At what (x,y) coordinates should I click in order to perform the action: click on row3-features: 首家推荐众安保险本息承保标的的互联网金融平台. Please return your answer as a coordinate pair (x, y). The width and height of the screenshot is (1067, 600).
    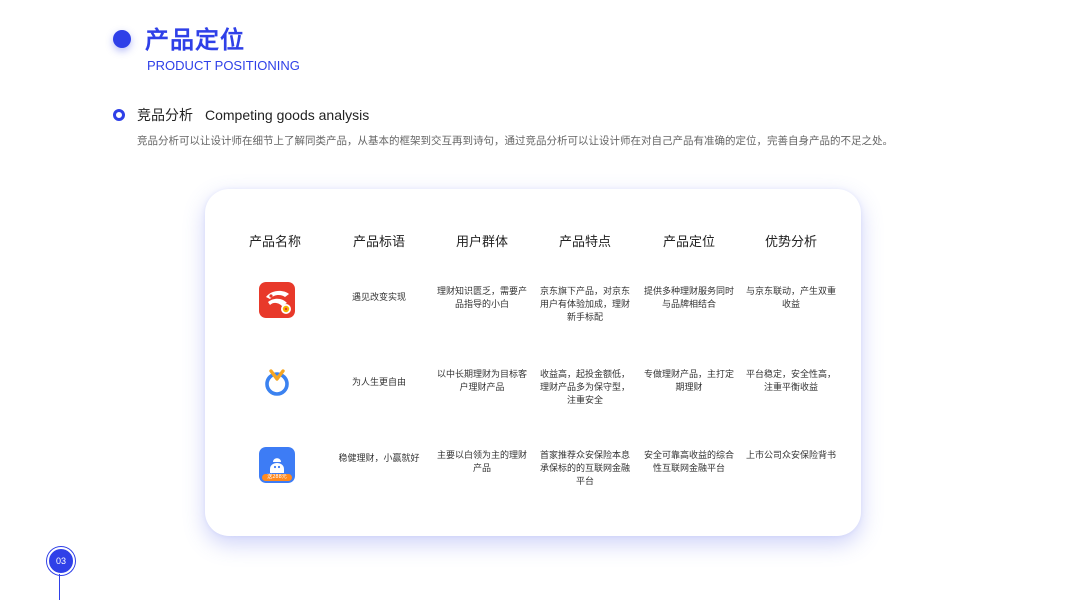
    Looking at the image, I should click on (584, 469).